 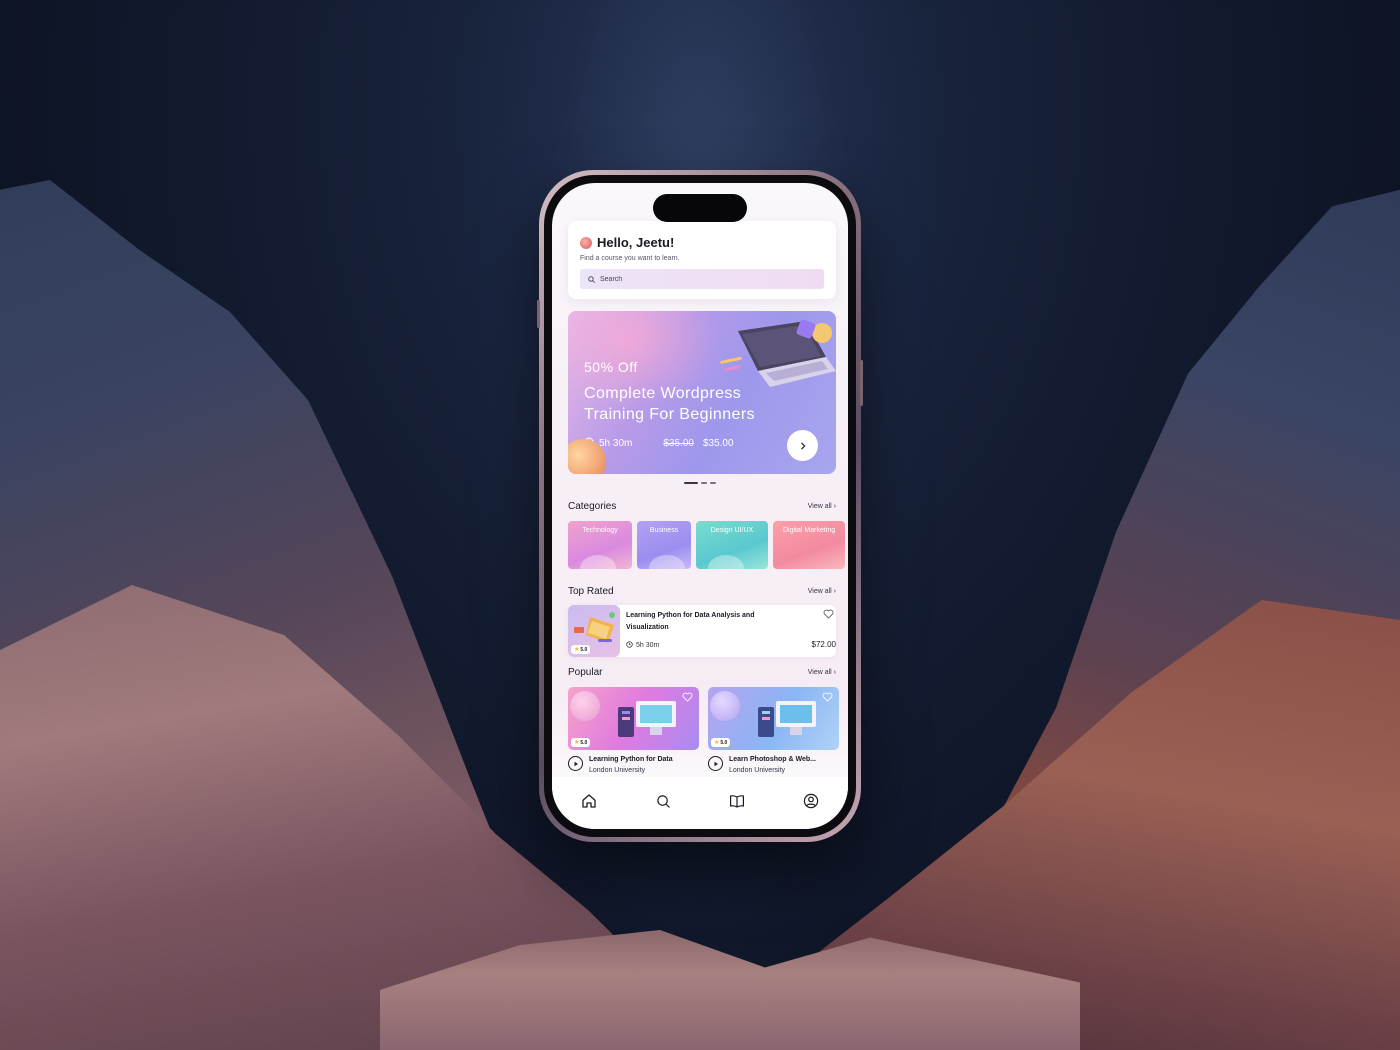 I want to click on volume-button, so click(x=538, y=314).